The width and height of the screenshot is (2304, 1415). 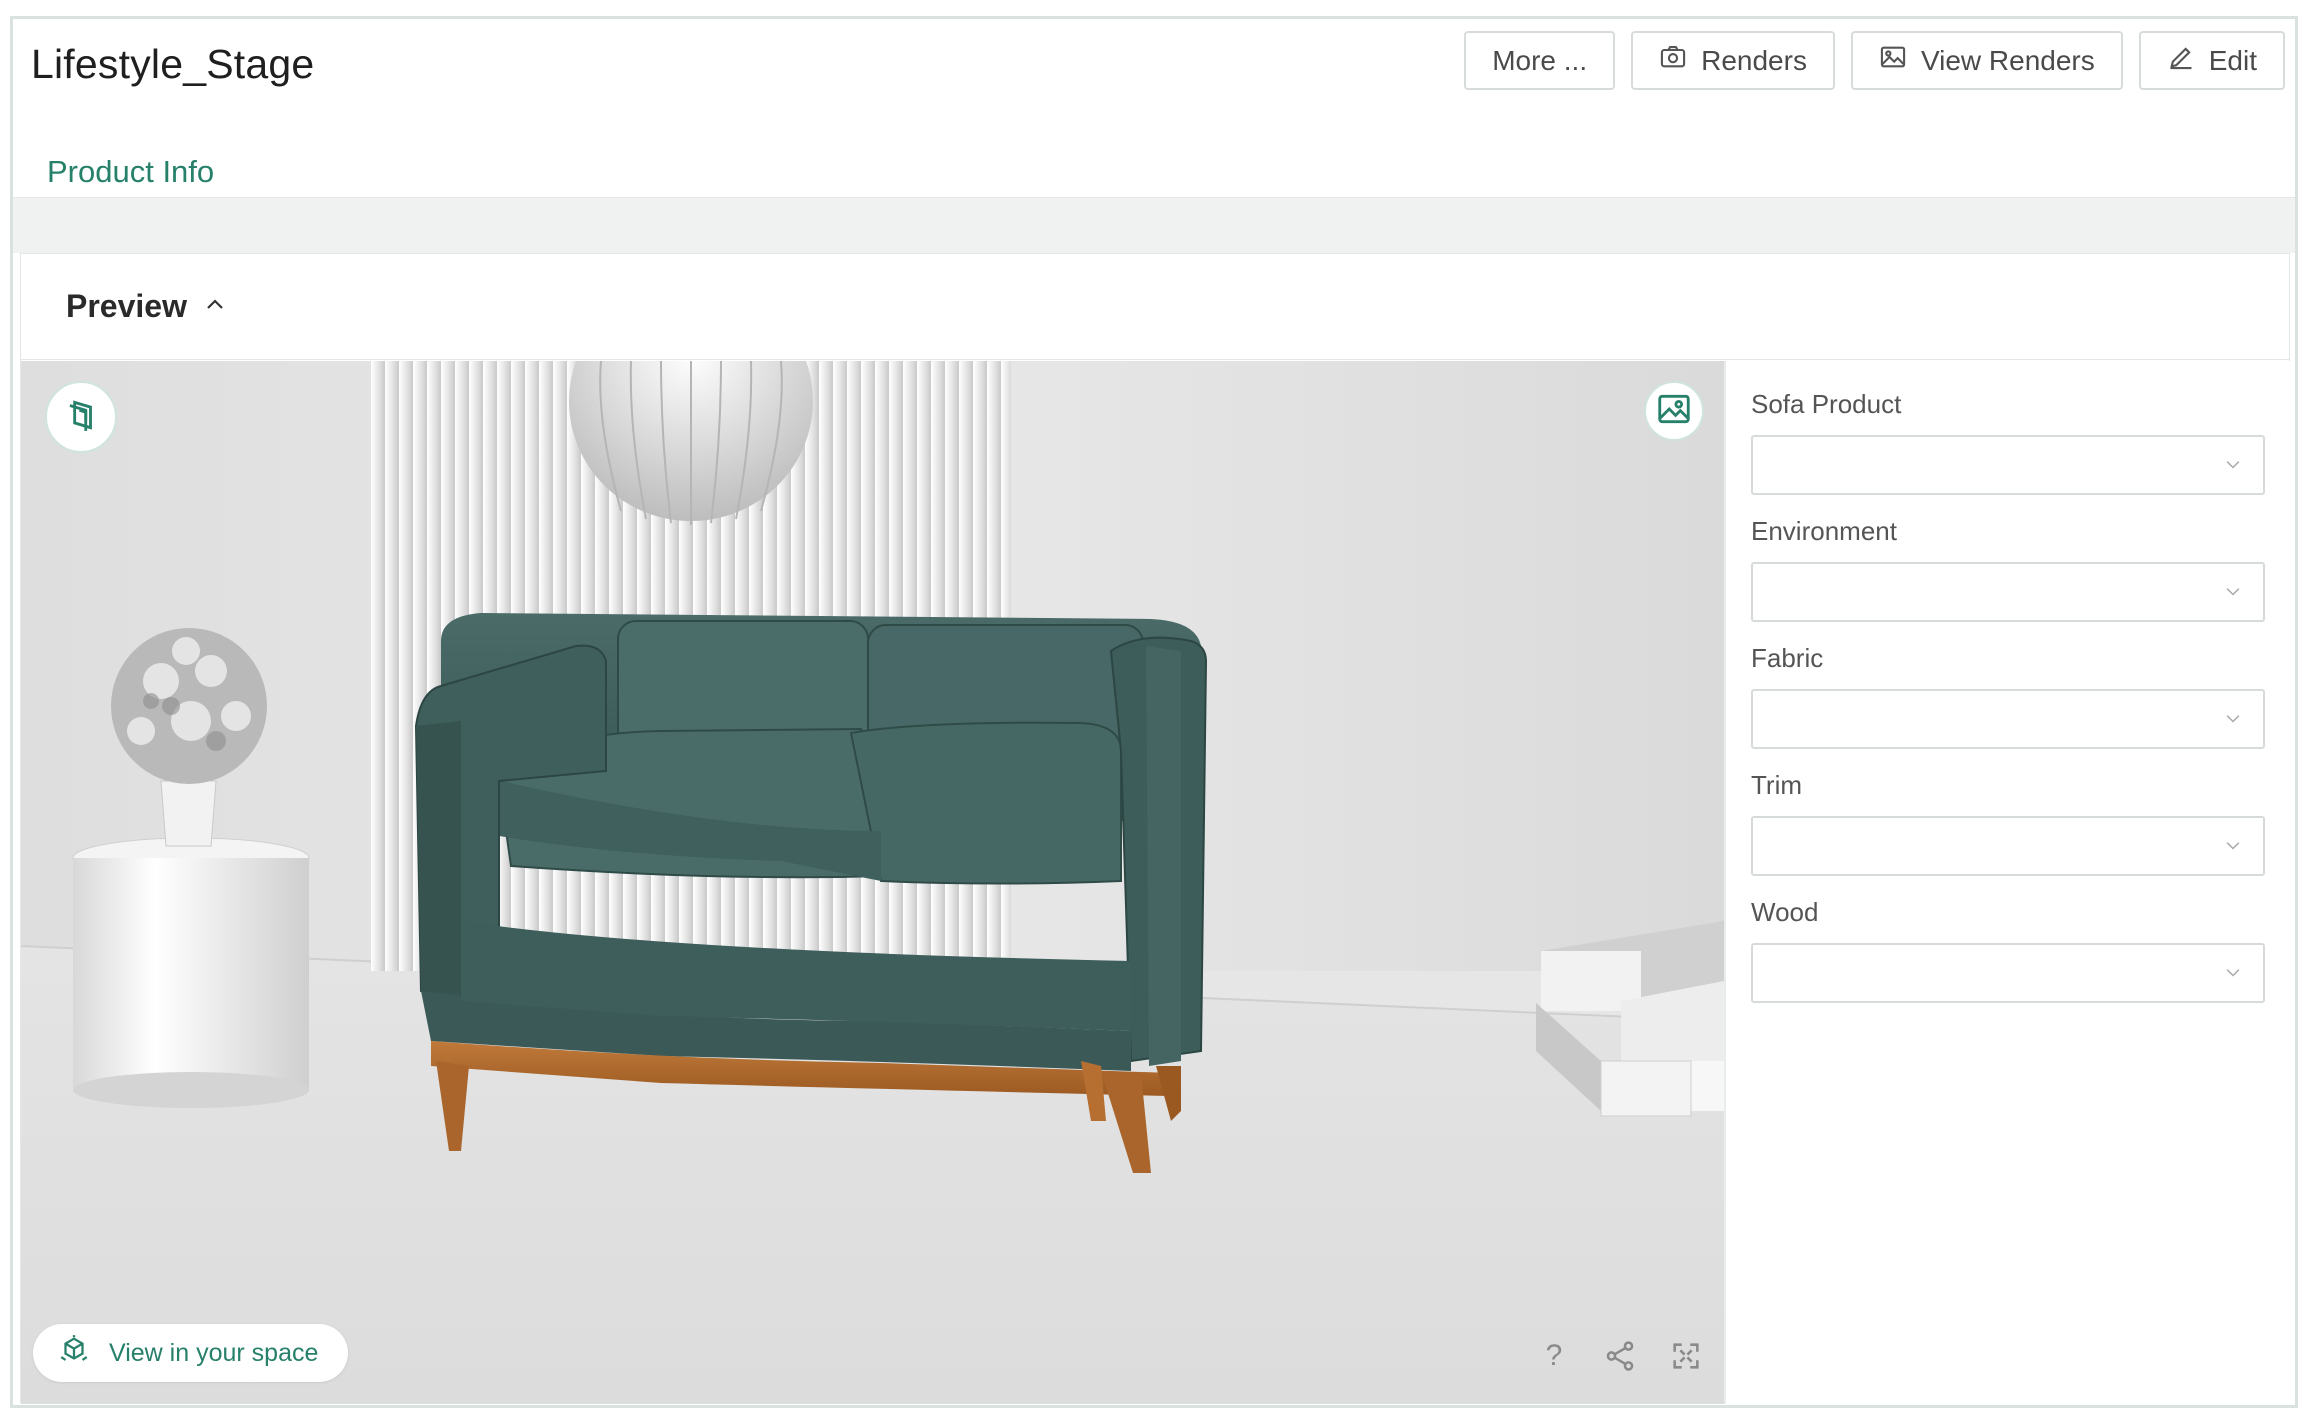 I want to click on field-label: Sofa Product, so click(x=1826, y=404).